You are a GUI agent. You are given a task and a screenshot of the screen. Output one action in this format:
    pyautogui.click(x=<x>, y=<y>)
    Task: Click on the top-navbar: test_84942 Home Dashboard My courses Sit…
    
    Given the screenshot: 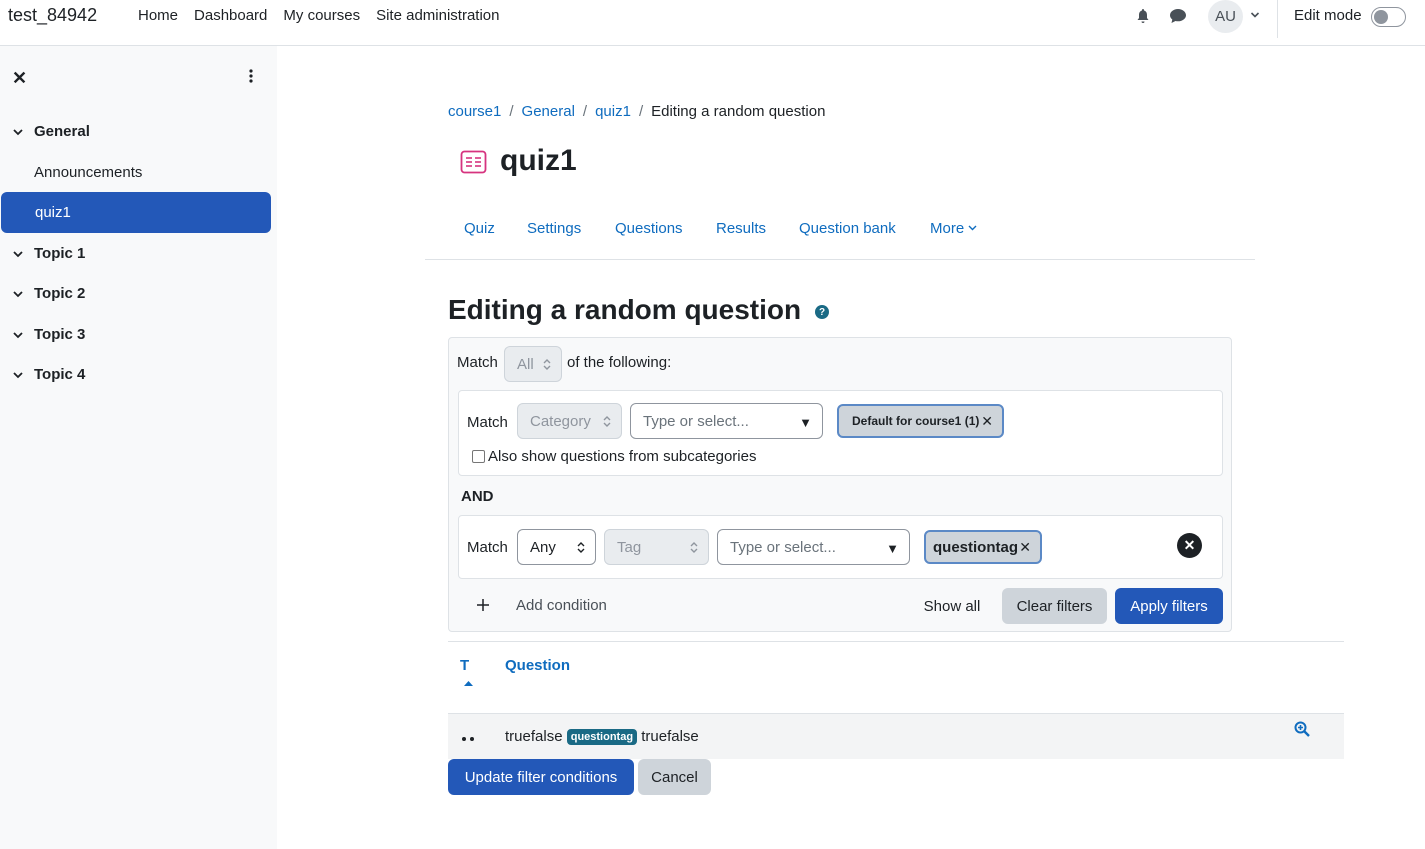 What is the action you would take?
    pyautogui.click(x=712, y=23)
    